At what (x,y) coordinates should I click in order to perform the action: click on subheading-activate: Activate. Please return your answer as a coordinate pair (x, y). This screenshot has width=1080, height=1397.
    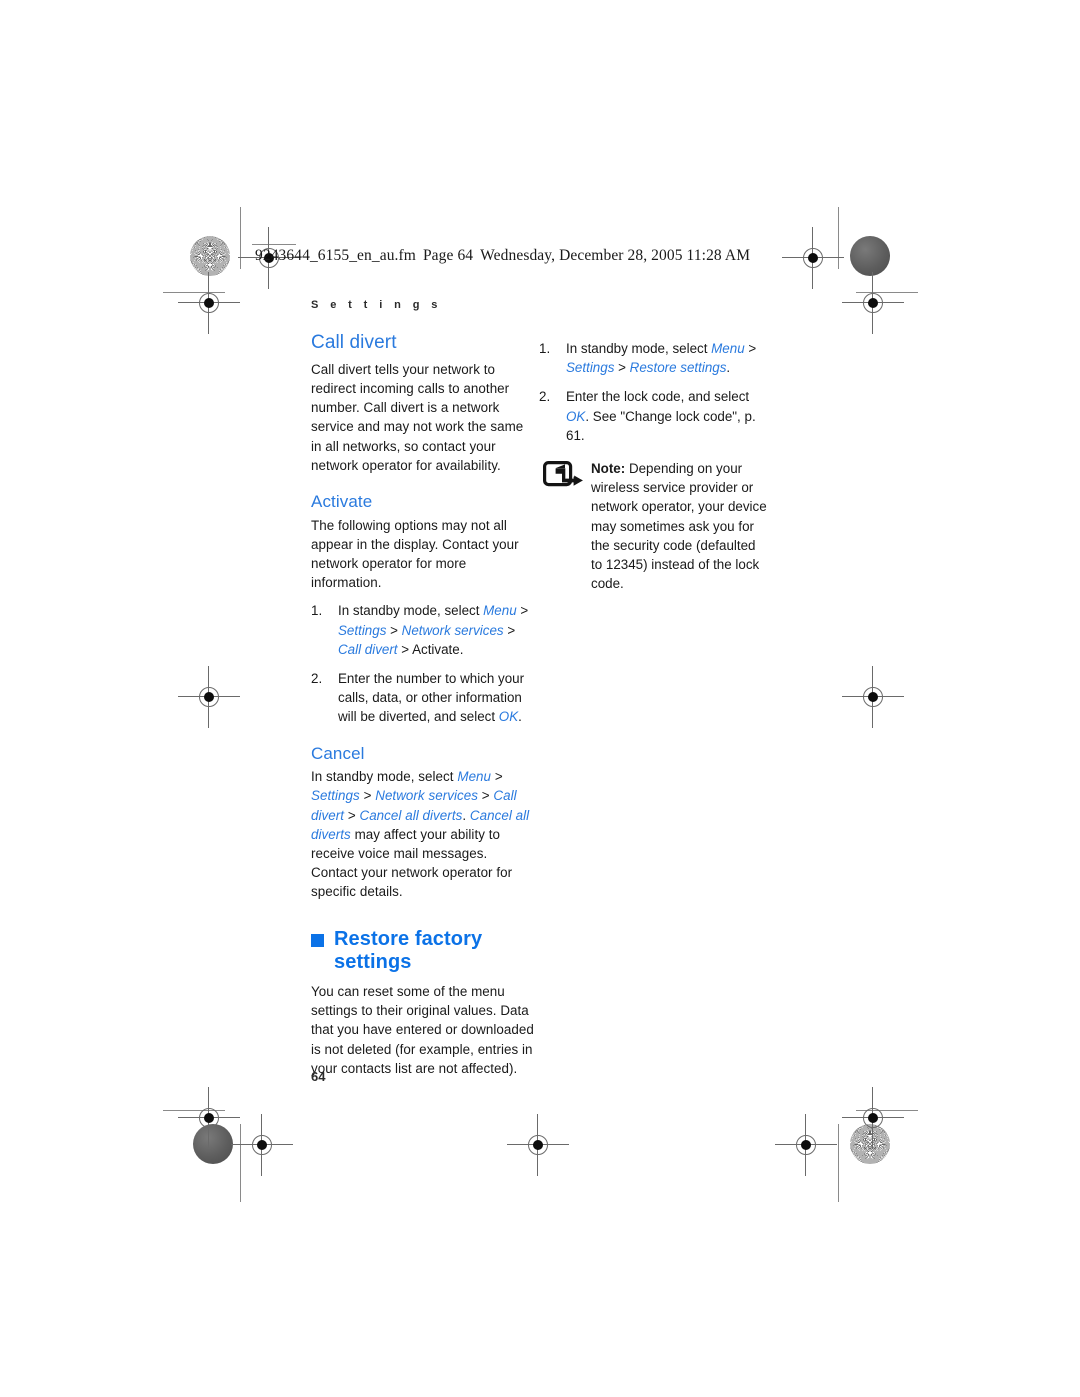
    Looking at the image, I should click on (342, 502).